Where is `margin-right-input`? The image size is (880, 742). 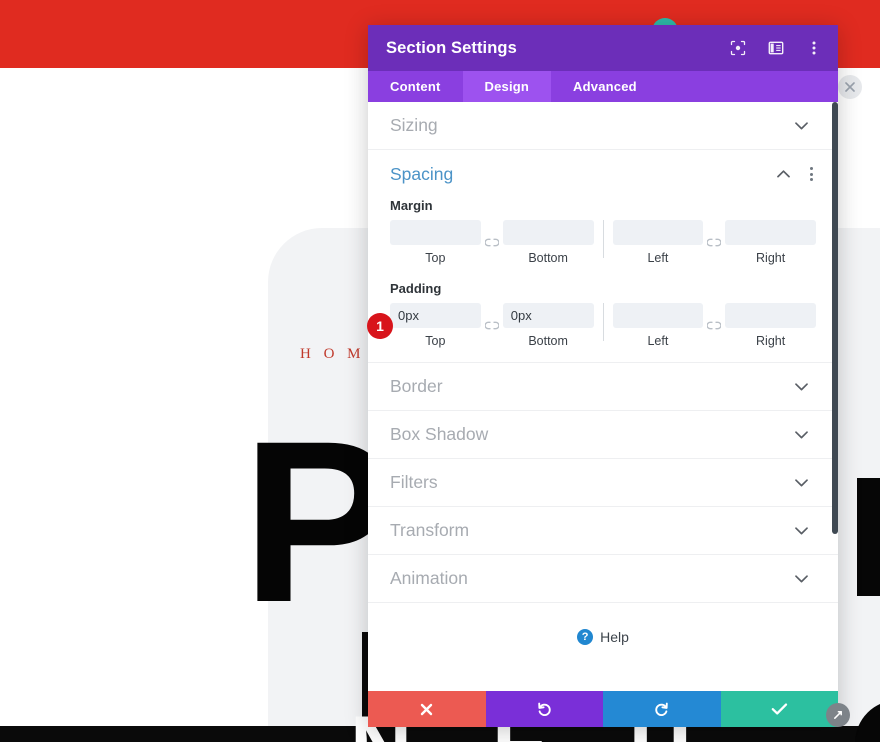 margin-right-input is located at coordinates (770, 232).